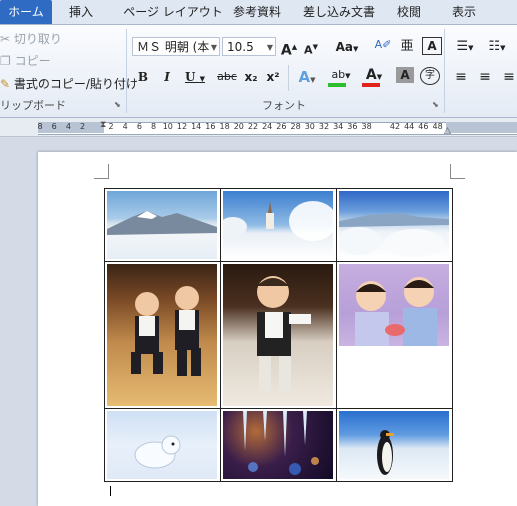 This screenshot has height=506, width=517. I want to click on format-painter-button: ✎ 書式のコピー/貼り付け, so click(69, 84).